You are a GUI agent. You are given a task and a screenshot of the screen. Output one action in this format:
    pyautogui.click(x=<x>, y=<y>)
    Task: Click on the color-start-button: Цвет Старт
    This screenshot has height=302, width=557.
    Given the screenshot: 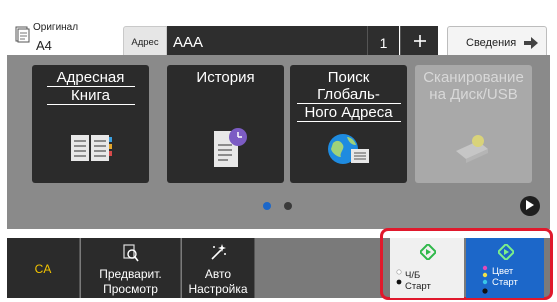 What is the action you would take?
    pyautogui.click(x=505, y=268)
    